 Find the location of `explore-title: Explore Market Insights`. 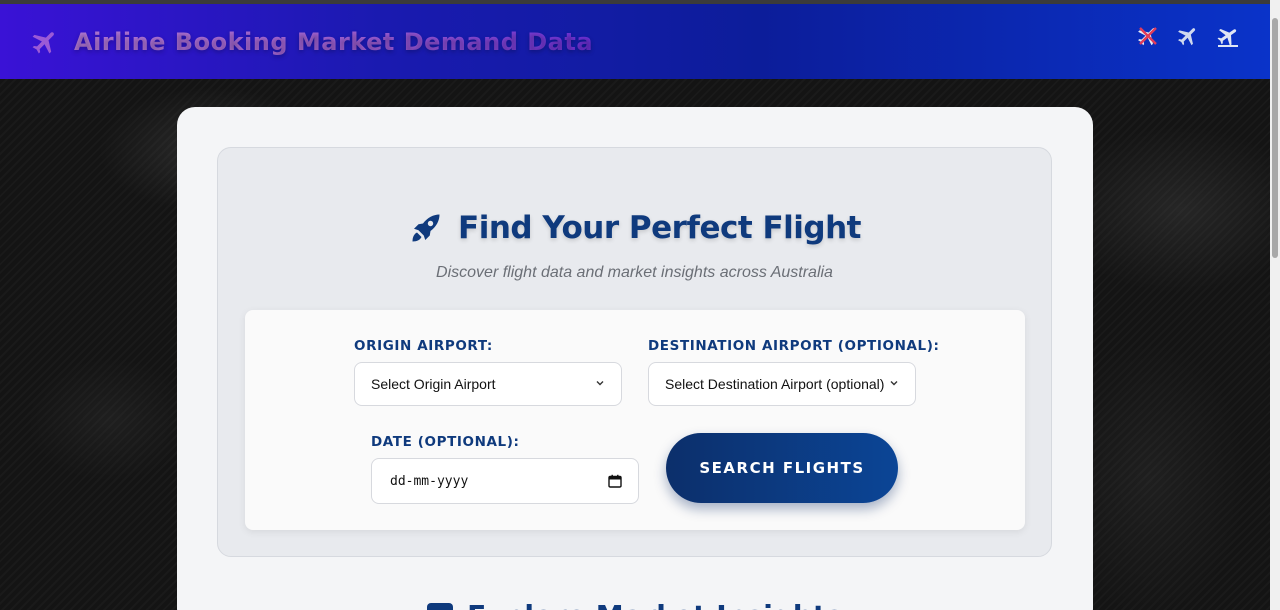

explore-title: Explore Market Insights is located at coordinates (655, 604).